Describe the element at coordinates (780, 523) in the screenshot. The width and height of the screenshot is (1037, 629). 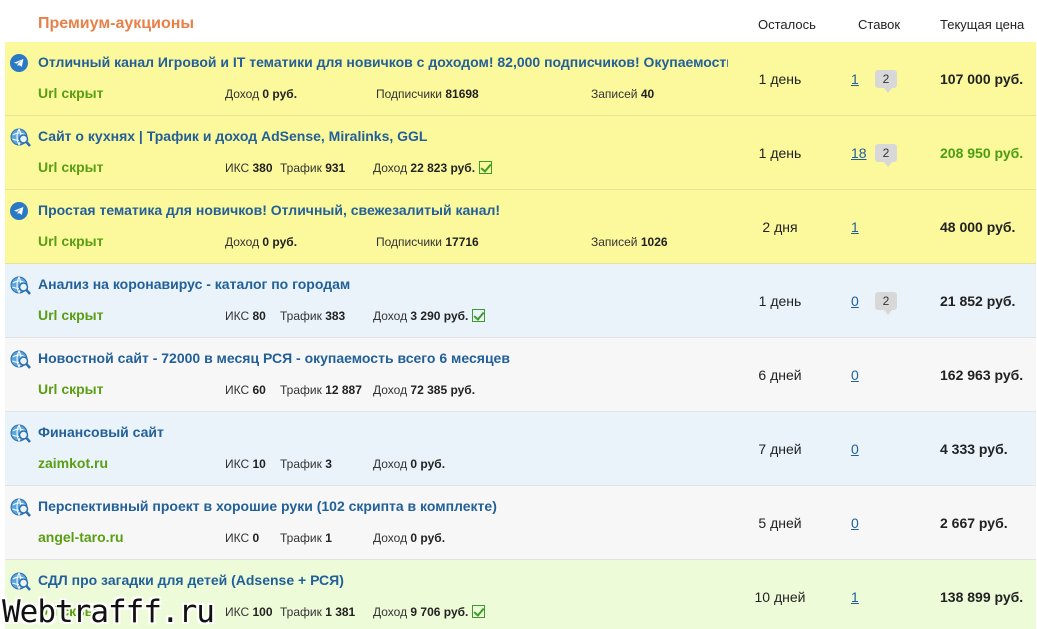
I see `time-left: 5 дней` at that location.